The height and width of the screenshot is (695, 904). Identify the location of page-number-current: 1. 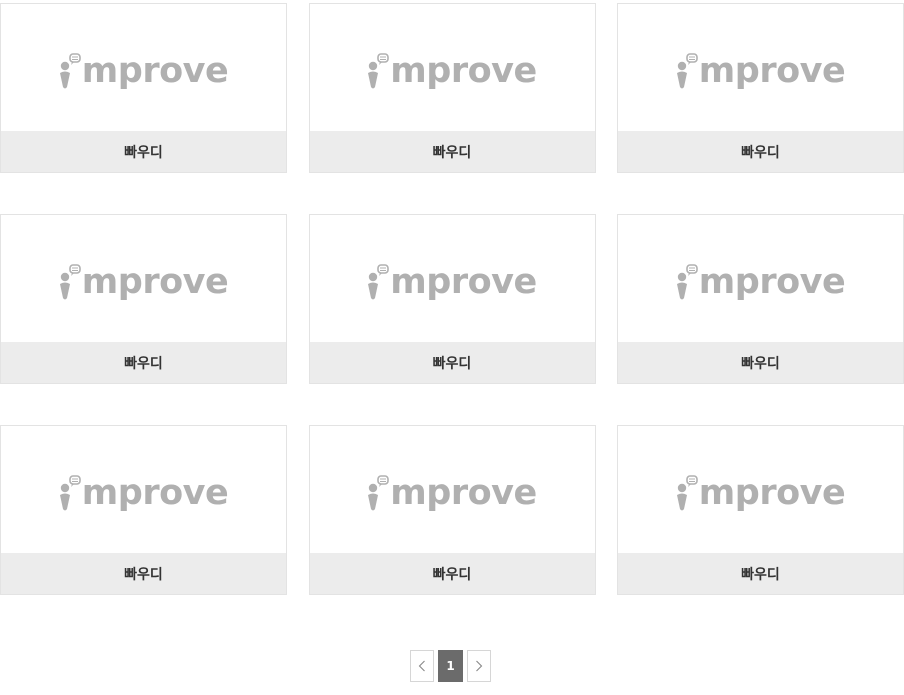
(450, 666).